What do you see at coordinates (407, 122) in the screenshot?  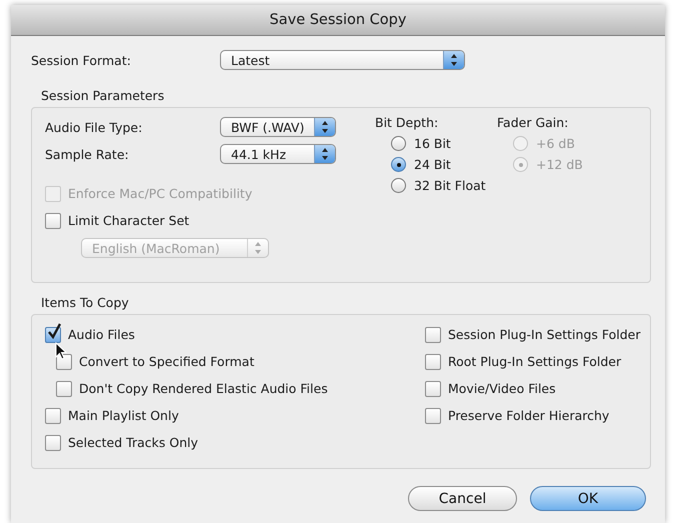 I see `group-label: Bit Depth:` at bounding box center [407, 122].